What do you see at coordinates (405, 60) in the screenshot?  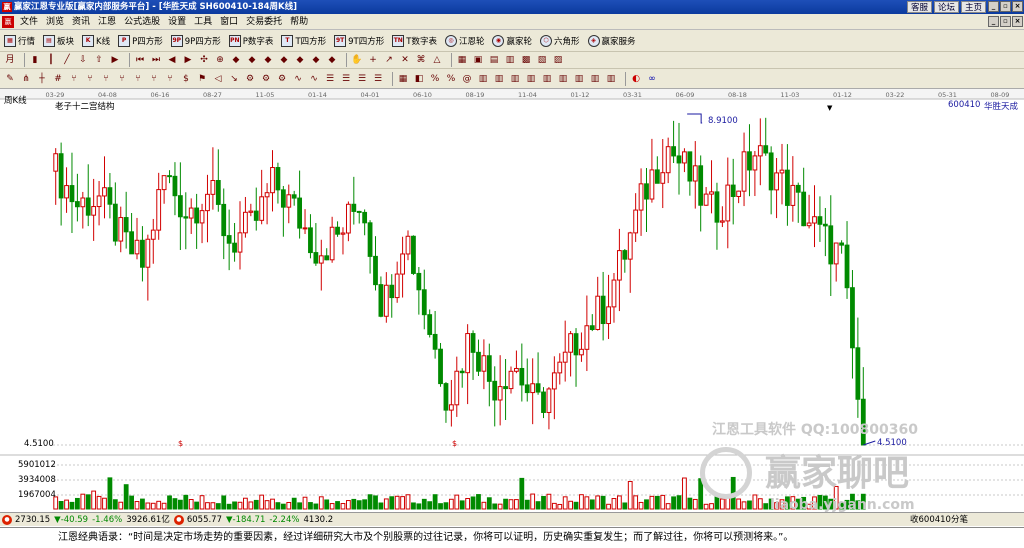 I see `x-icon: ✕` at bounding box center [405, 60].